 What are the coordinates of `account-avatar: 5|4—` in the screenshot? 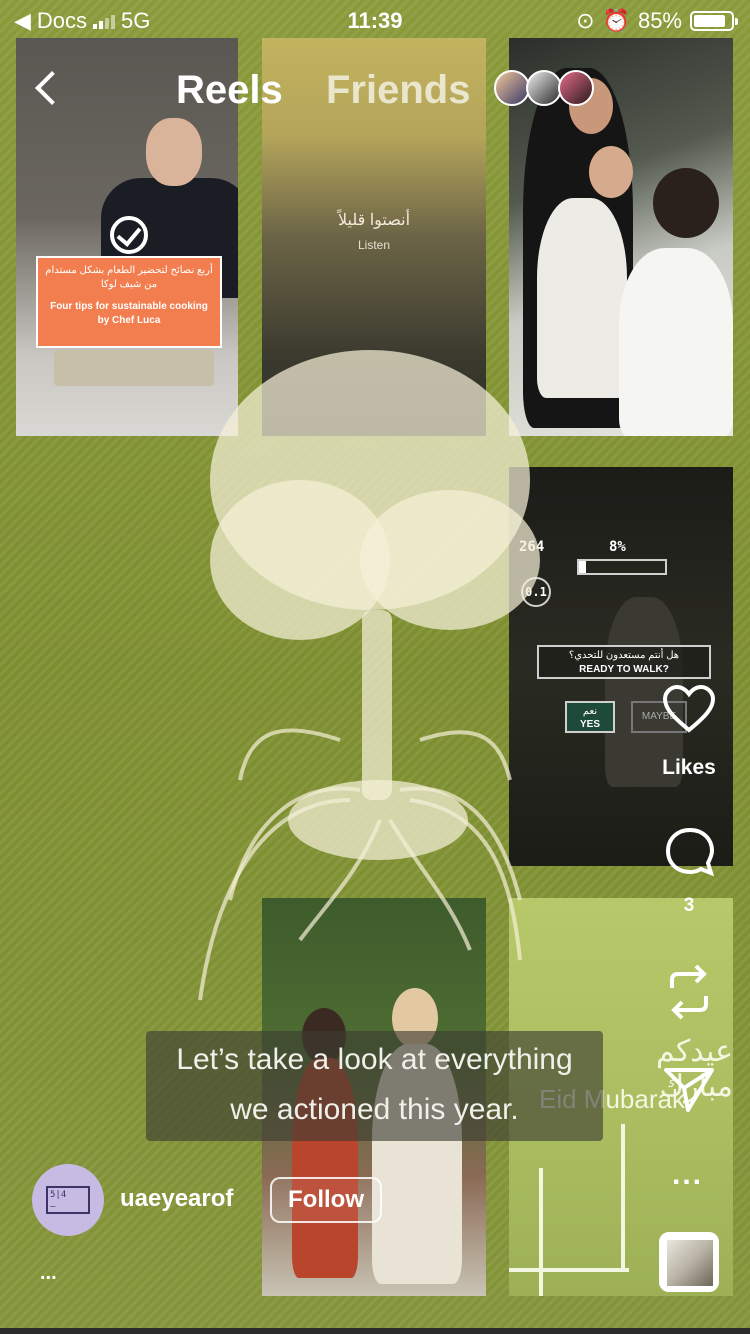 It's located at (68, 1200).